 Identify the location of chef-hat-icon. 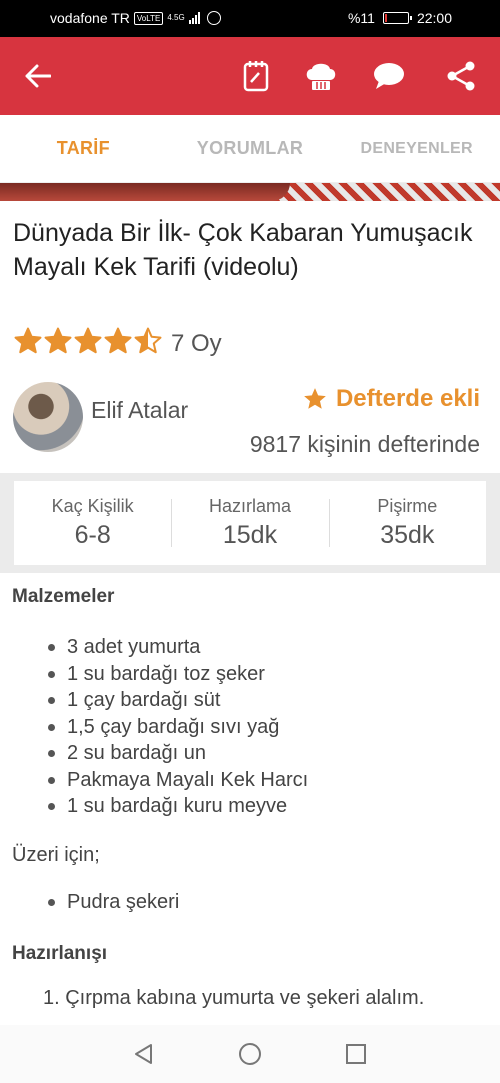
(321, 76).